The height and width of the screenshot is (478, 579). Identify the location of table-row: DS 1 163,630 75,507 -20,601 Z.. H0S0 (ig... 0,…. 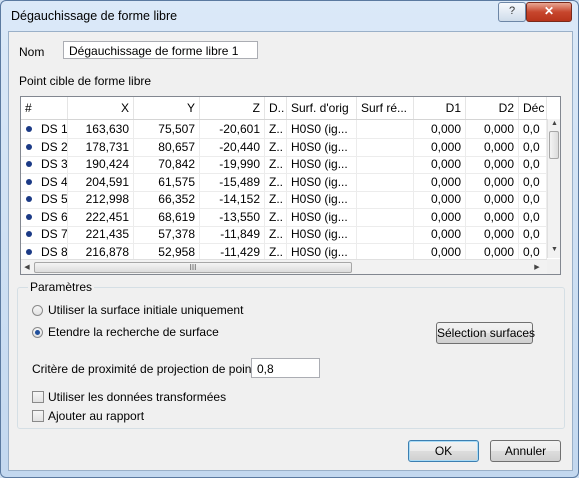
(284, 129).